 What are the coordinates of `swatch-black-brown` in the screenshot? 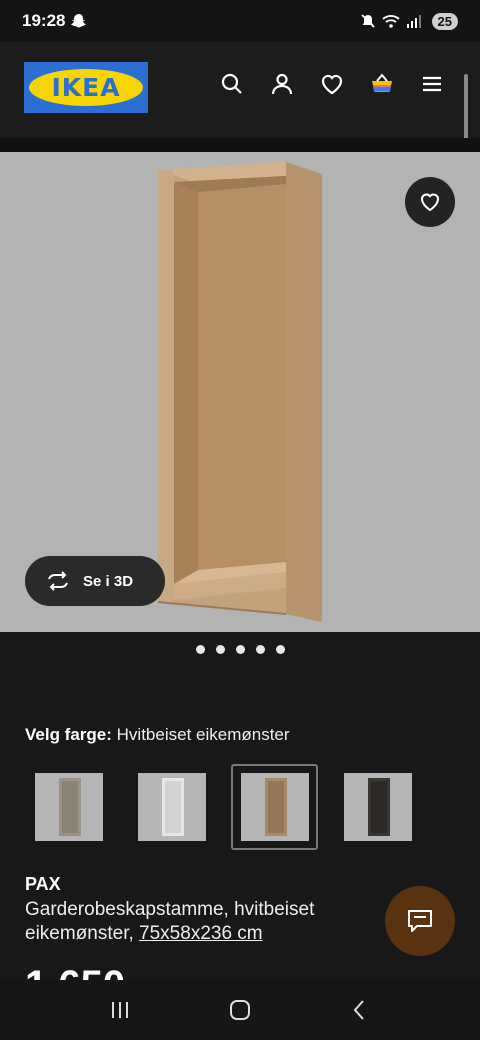 It's located at (377, 807).